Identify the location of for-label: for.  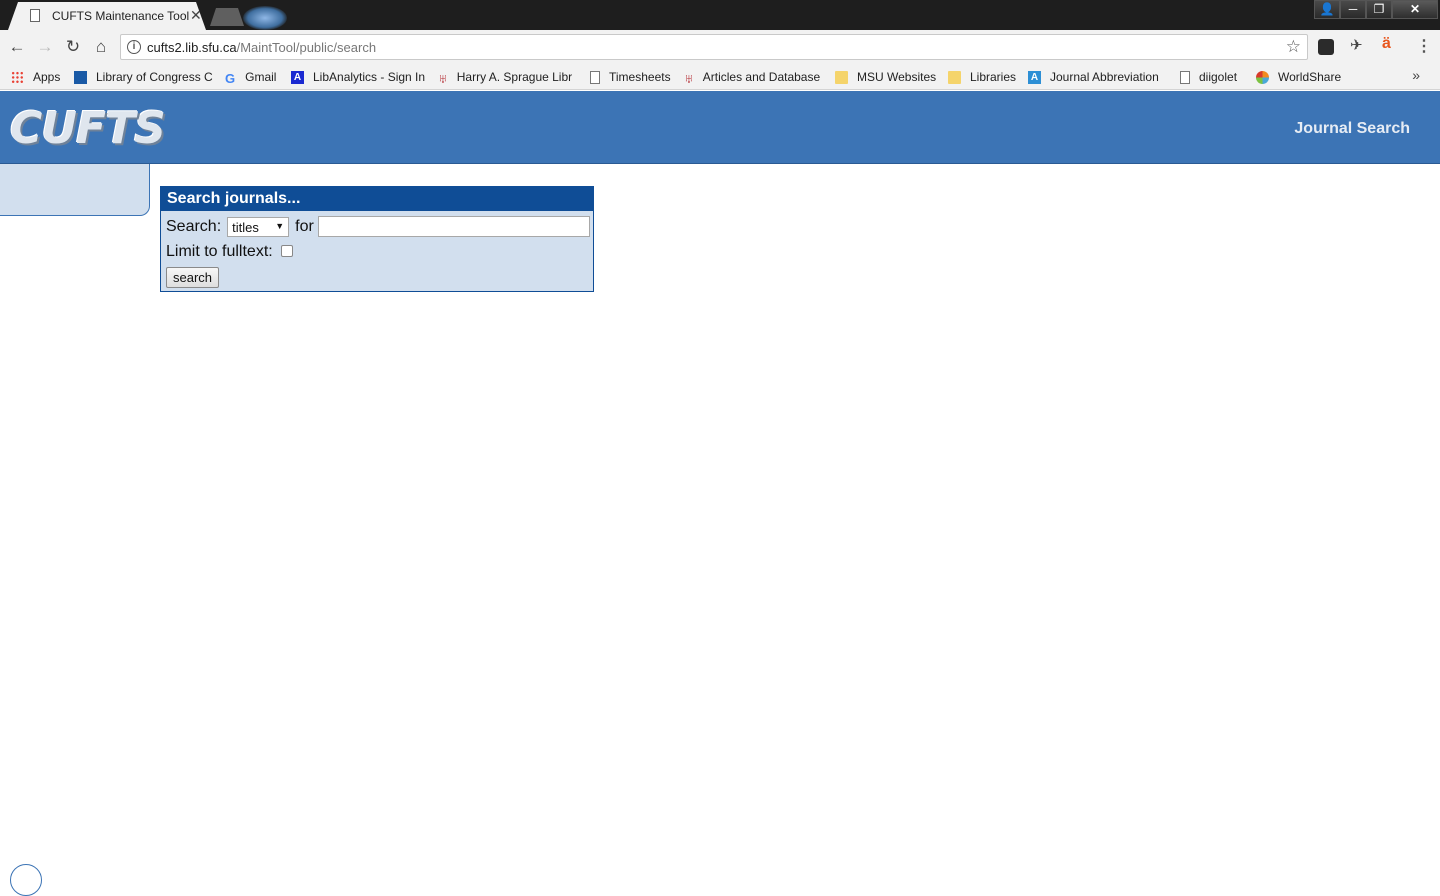
(304, 226).